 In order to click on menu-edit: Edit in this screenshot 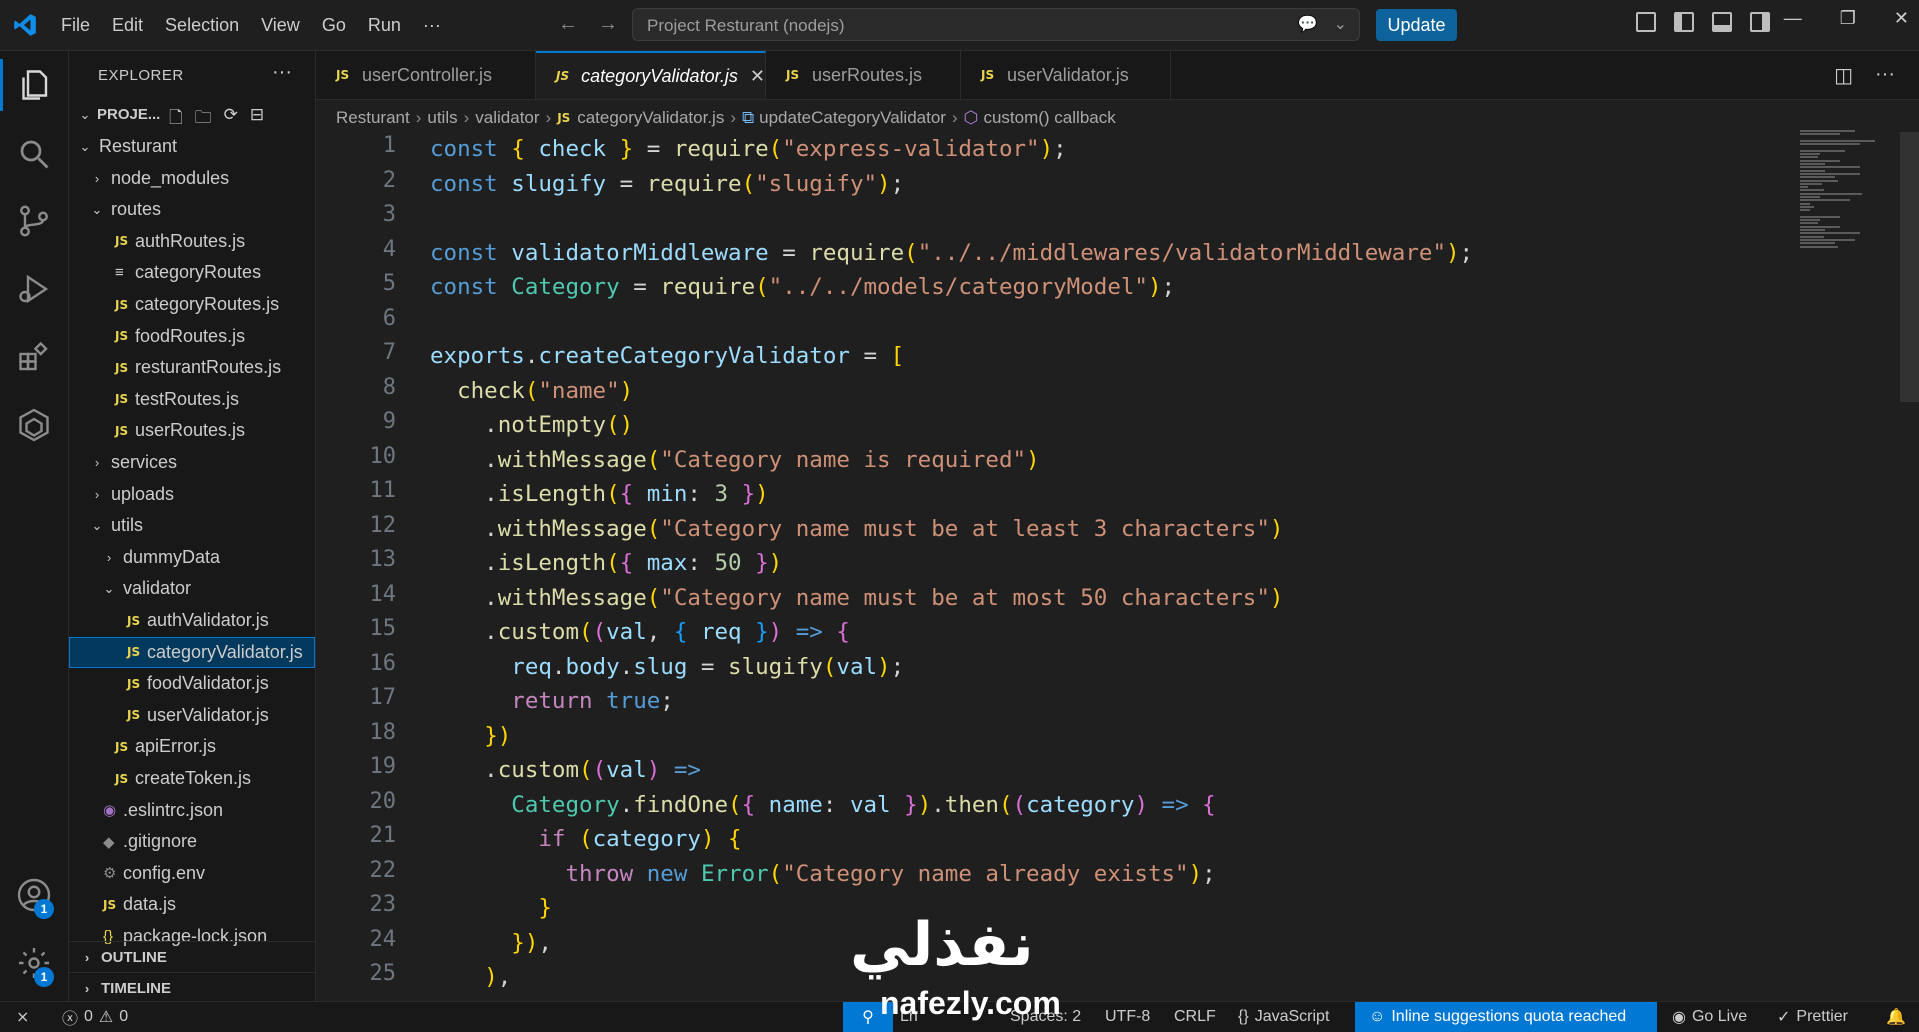, I will do `click(127, 25)`.